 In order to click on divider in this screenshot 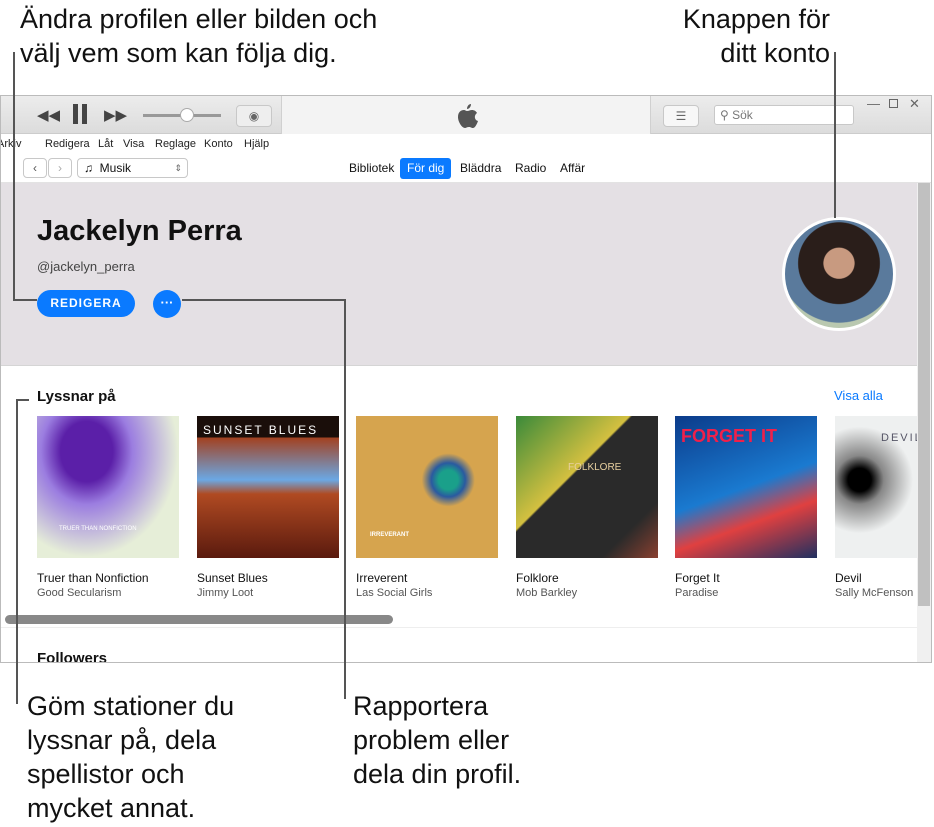, I will do `click(459, 627)`.